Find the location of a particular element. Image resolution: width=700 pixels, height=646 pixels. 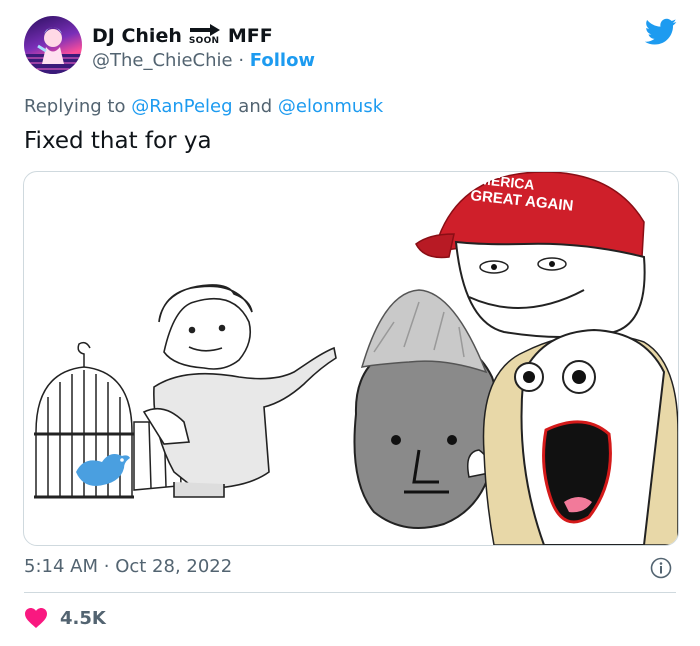

author-name-row: DJ Chieh SOON MFF is located at coordinates (182, 34).